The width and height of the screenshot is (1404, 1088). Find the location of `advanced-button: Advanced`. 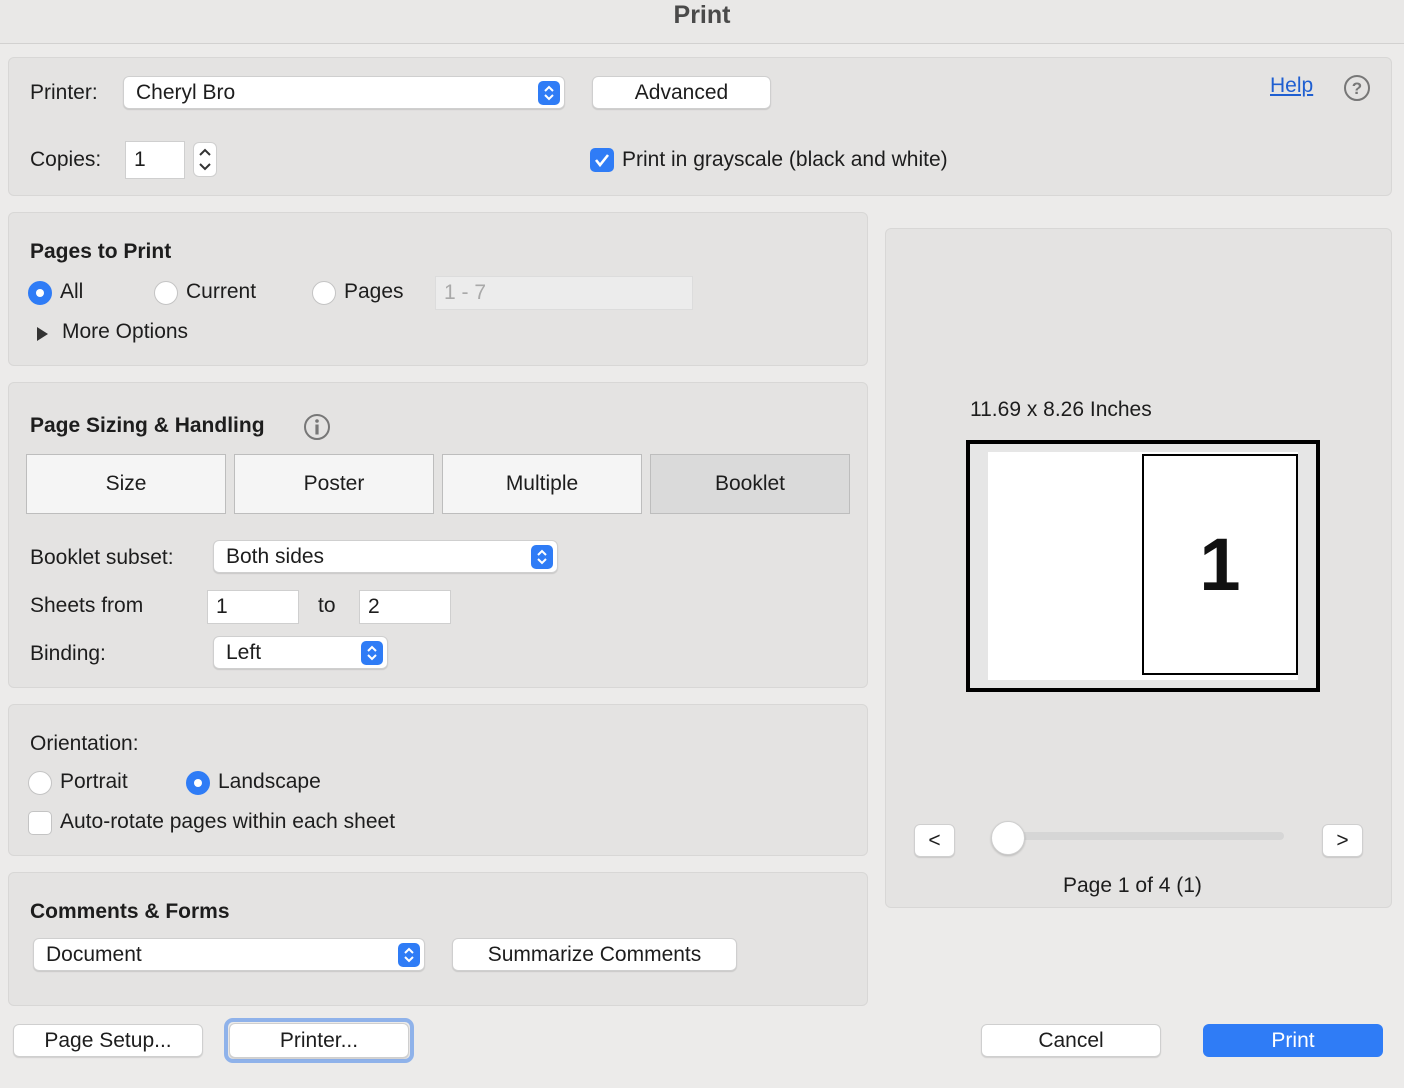

advanced-button: Advanced is located at coordinates (681, 92).